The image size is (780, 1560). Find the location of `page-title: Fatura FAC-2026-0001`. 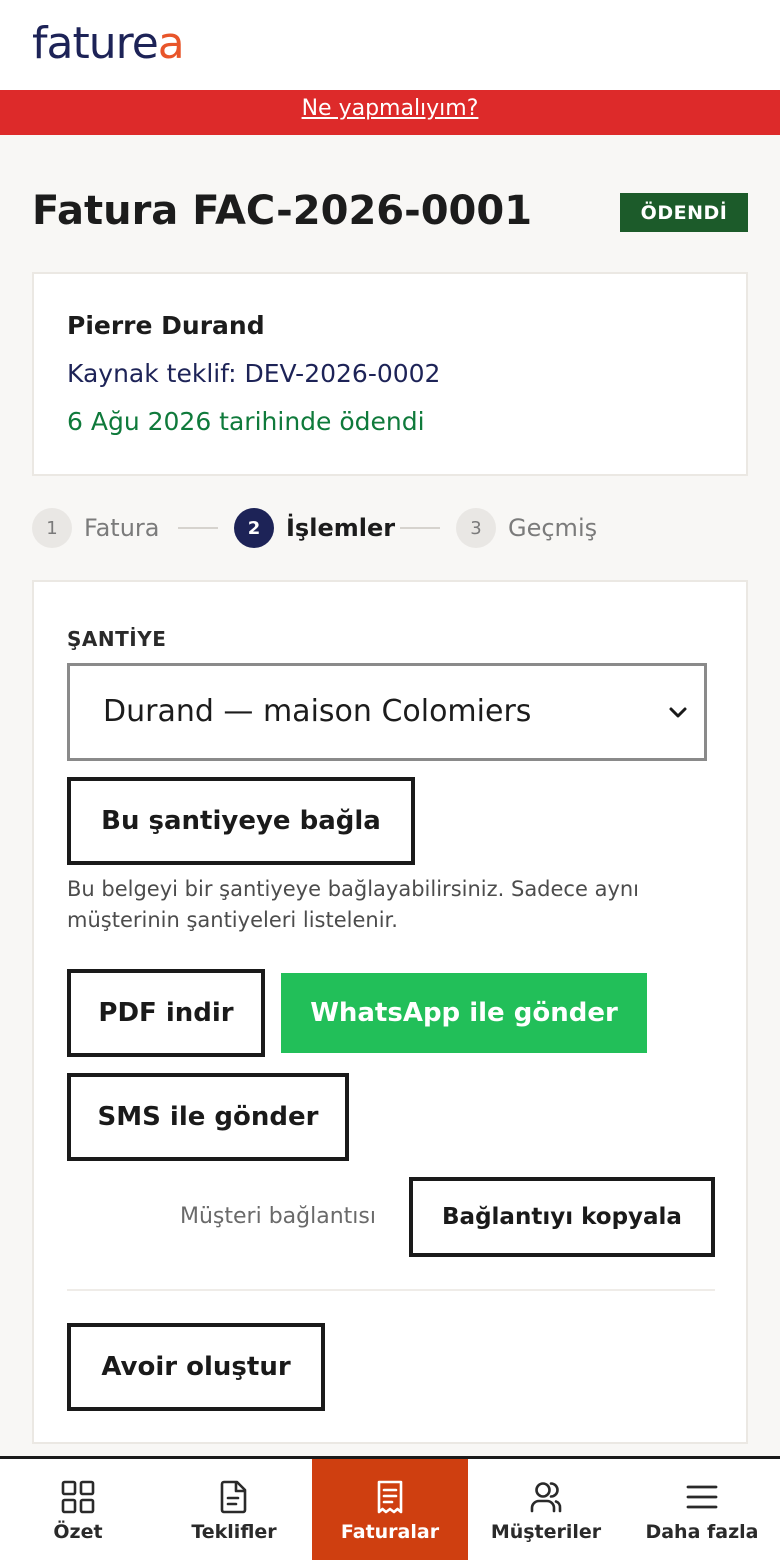

page-title: Fatura FAC-2026-0001 is located at coordinates (282, 211).